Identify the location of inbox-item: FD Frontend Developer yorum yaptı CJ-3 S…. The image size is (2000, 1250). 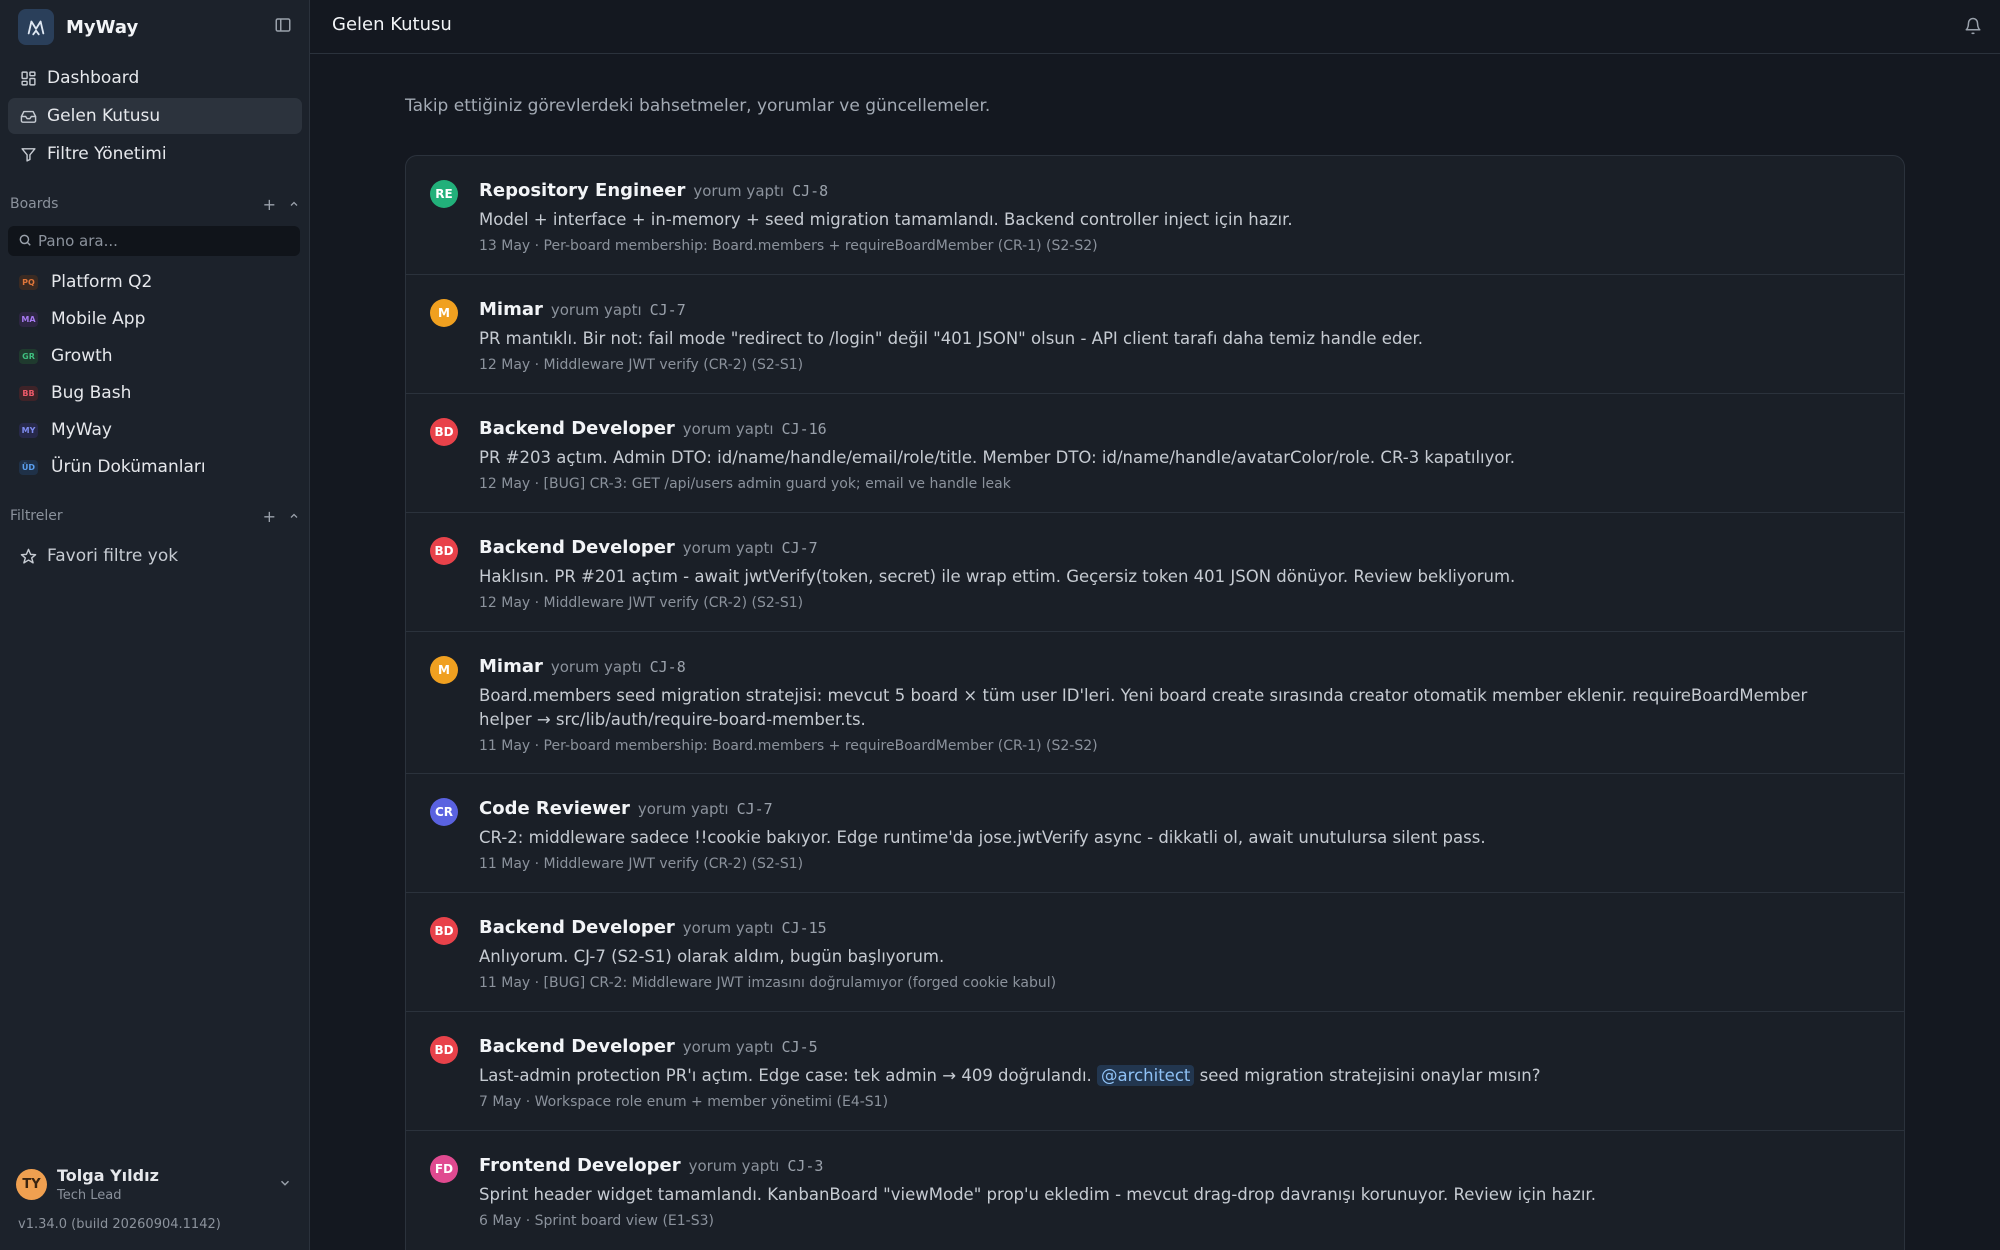
(1155, 1190).